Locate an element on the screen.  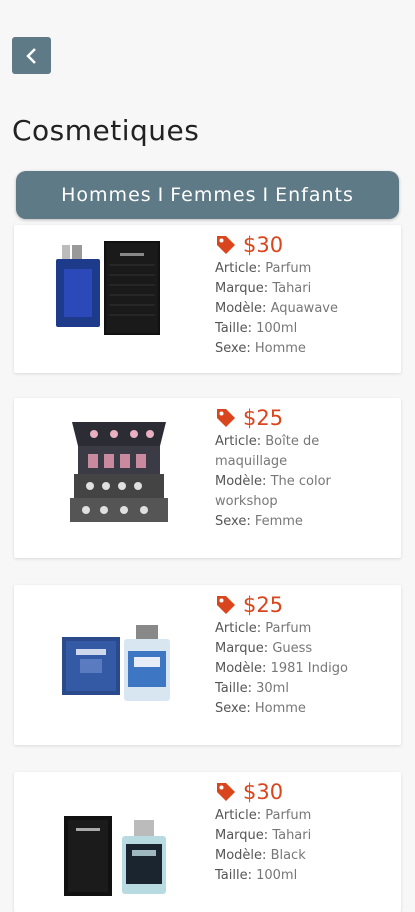
taille-value: 30ml is located at coordinates (272, 688).